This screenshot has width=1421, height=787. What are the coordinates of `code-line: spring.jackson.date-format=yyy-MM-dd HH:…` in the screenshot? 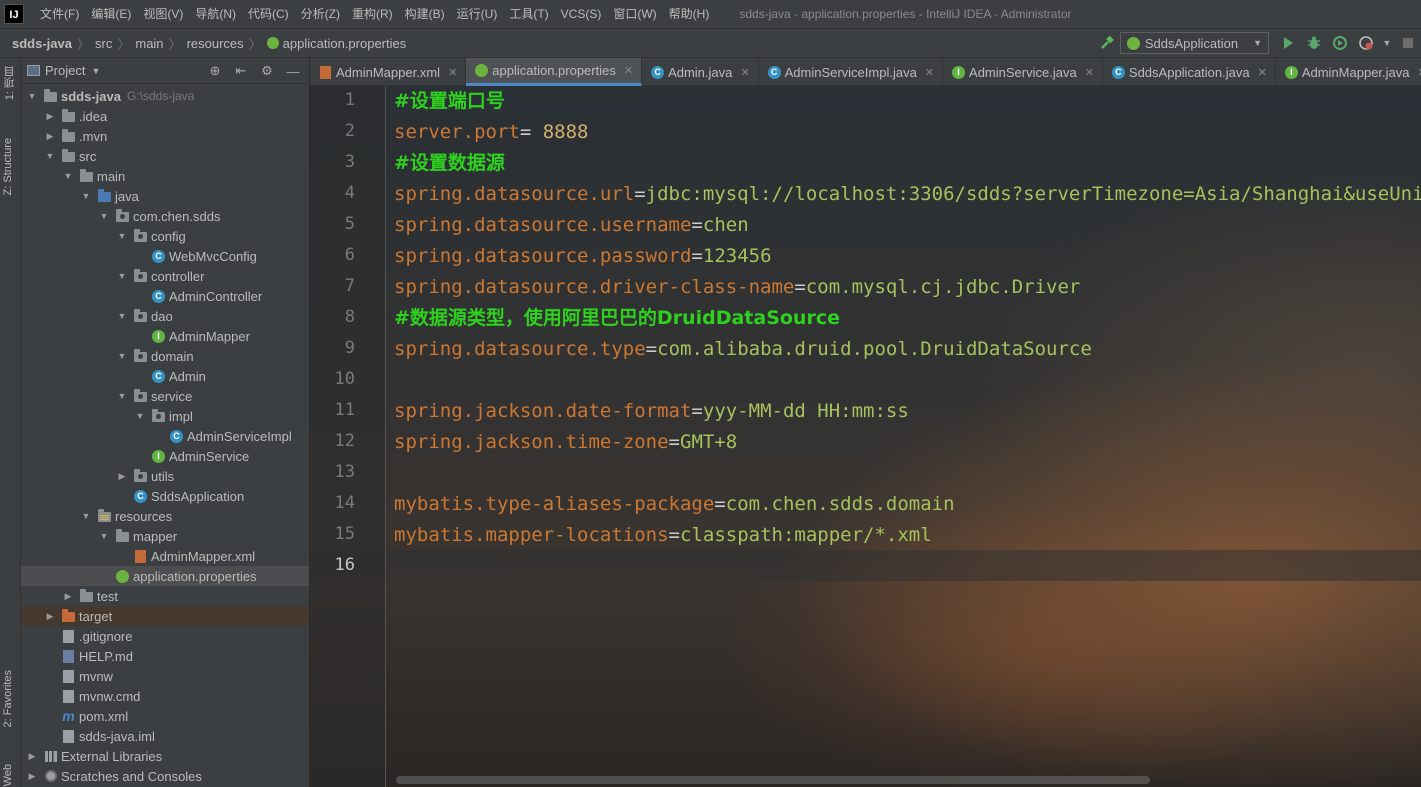 It's located at (651, 411).